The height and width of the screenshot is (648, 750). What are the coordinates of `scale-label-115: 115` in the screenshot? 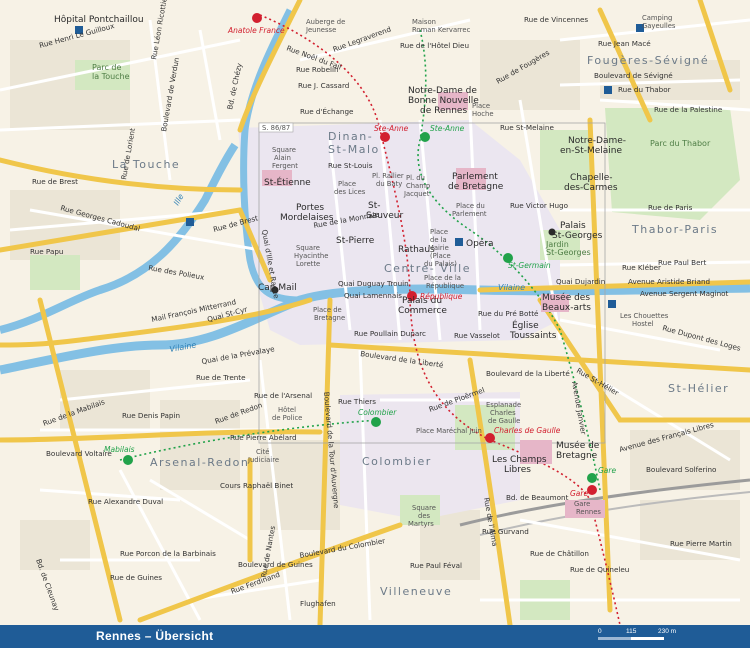 It's located at (631, 631).